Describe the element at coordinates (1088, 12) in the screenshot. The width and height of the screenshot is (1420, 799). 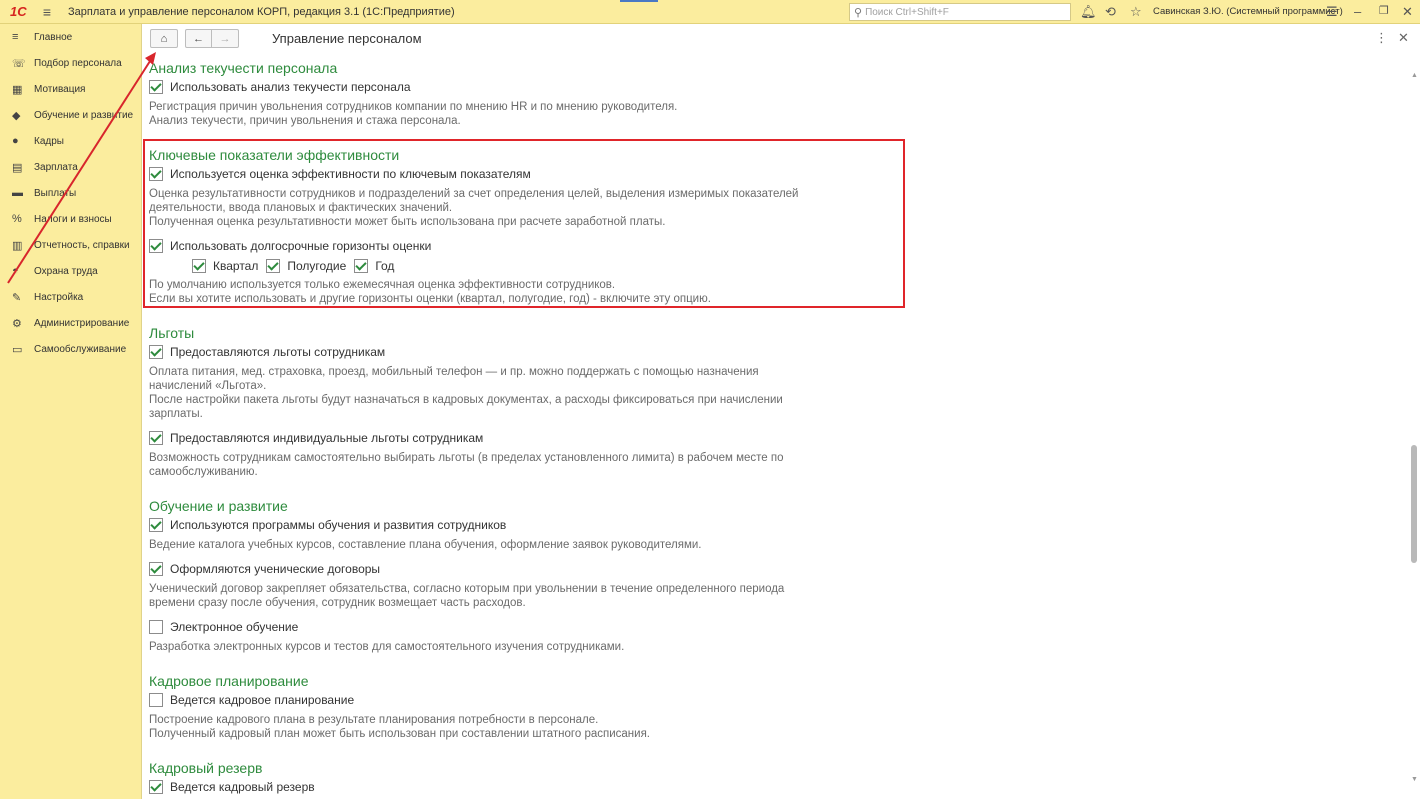
I see `bell-icon: 🔔︎` at that location.